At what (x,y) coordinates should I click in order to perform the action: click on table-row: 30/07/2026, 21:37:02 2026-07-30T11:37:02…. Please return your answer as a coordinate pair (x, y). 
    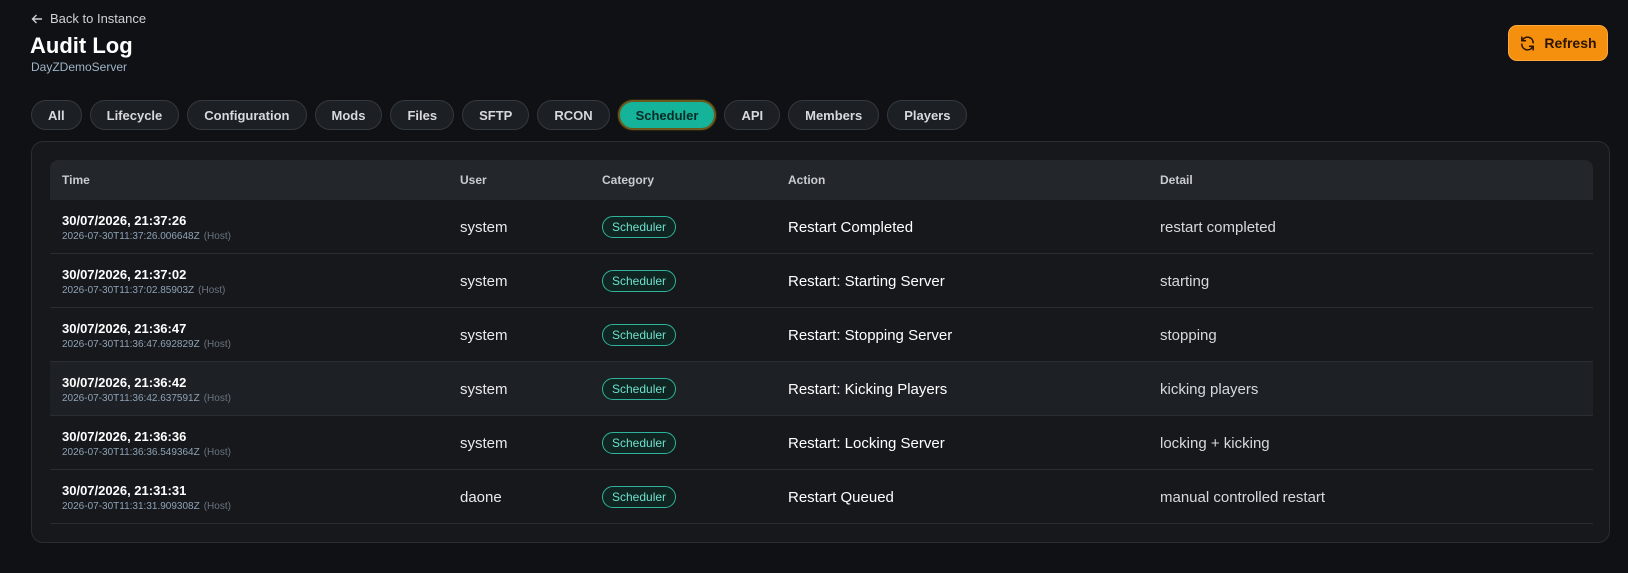
    Looking at the image, I should click on (821, 281).